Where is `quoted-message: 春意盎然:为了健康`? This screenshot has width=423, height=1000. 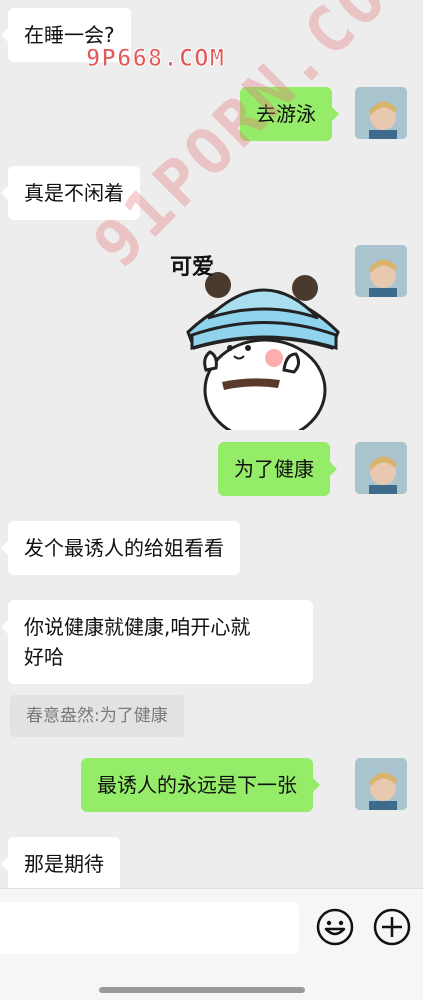
quoted-message: 春意盎然:为了健康 is located at coordinates (97, 716).